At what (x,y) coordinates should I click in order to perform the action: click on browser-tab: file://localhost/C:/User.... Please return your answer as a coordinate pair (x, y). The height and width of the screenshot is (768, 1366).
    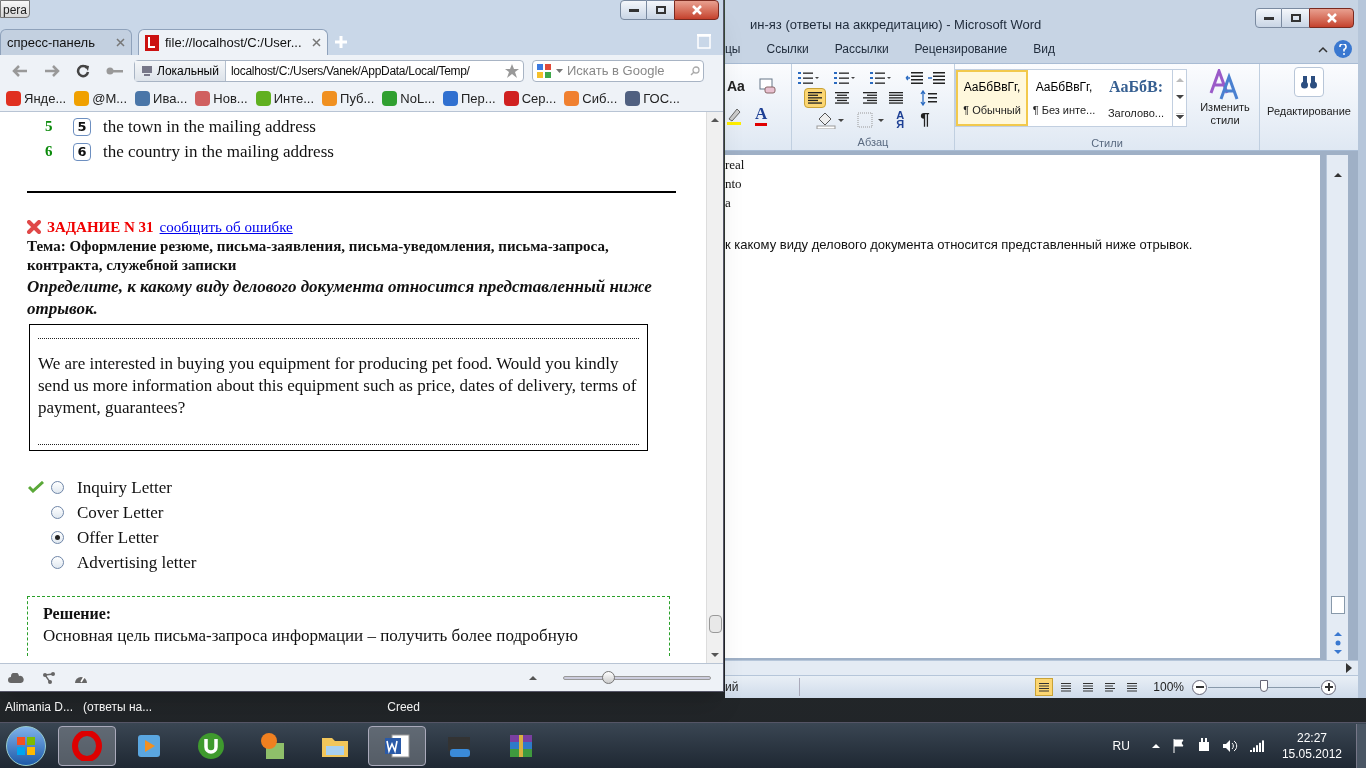
    Looking at the image, I should click on (233, 42).